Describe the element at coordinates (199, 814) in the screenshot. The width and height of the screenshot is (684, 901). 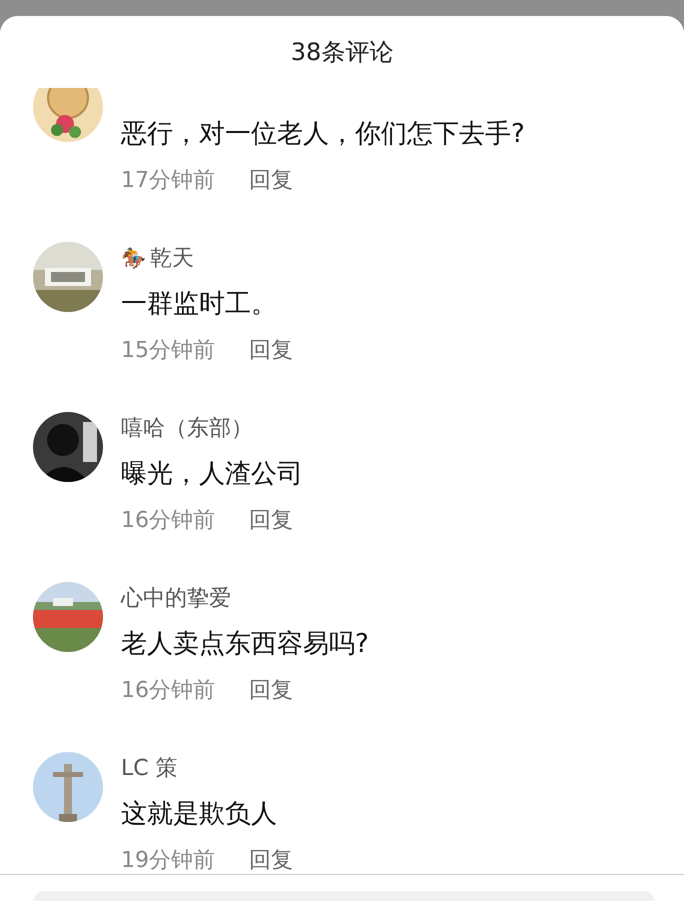
I see `comment-text: 这就是欺负人` at that location.